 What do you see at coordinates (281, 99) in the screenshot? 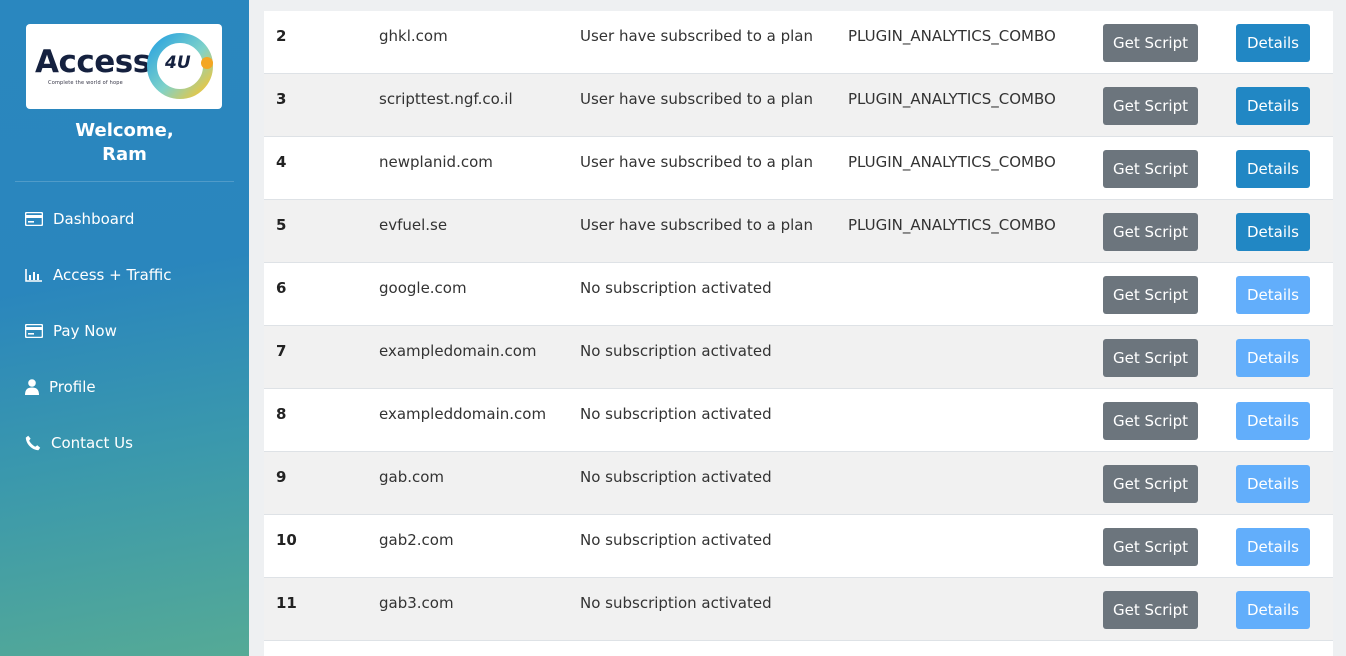
I see `row-number: 3` at bounding box center [281, 99].